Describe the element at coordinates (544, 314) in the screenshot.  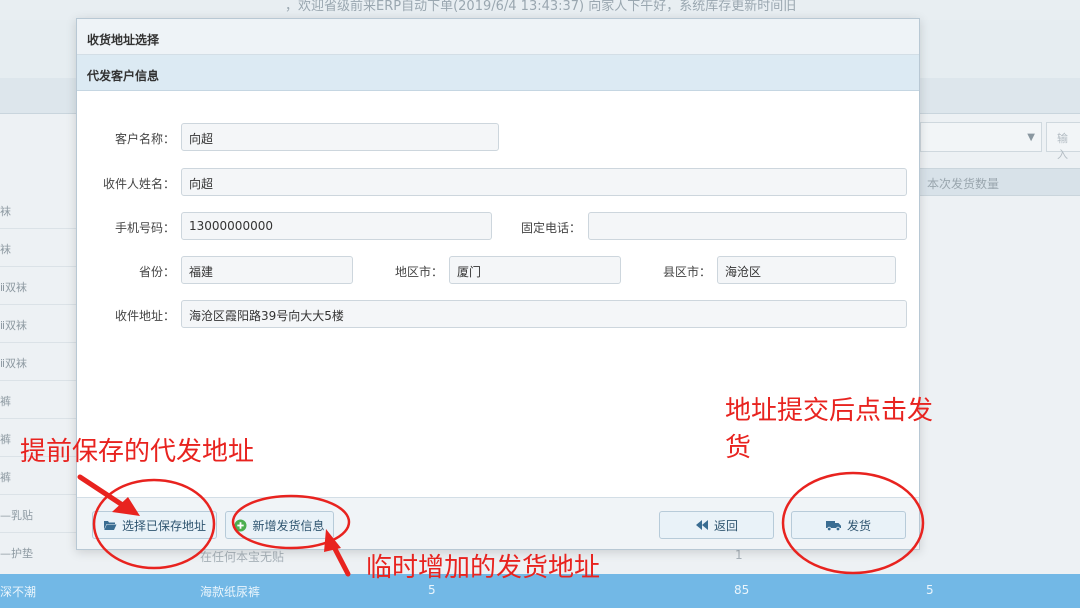
I see `address-field: 海沧区霞阳路39号向大大5楼` at that location.